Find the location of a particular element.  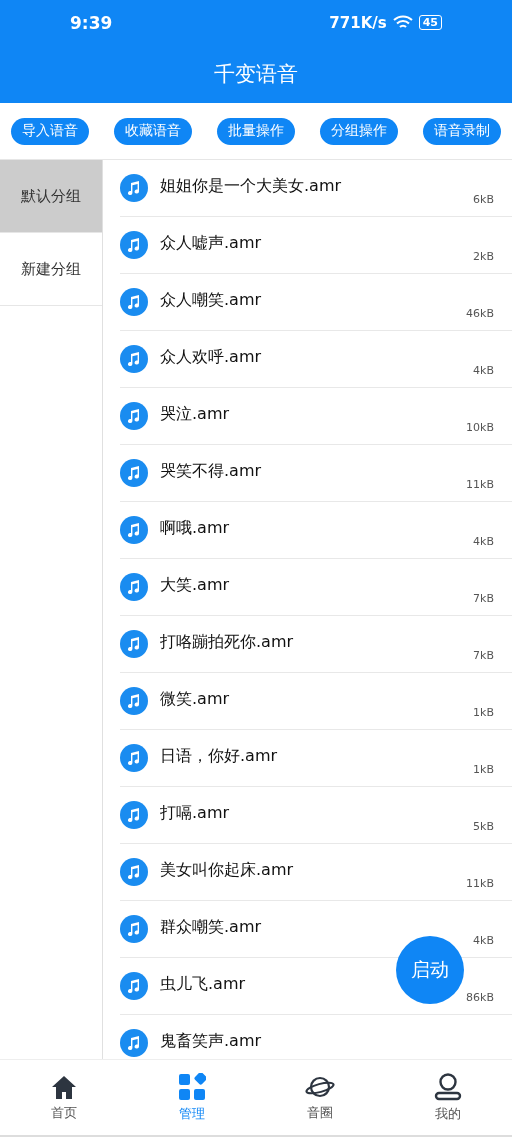

status-time: 9:39 is located at coordinates (92, 22).